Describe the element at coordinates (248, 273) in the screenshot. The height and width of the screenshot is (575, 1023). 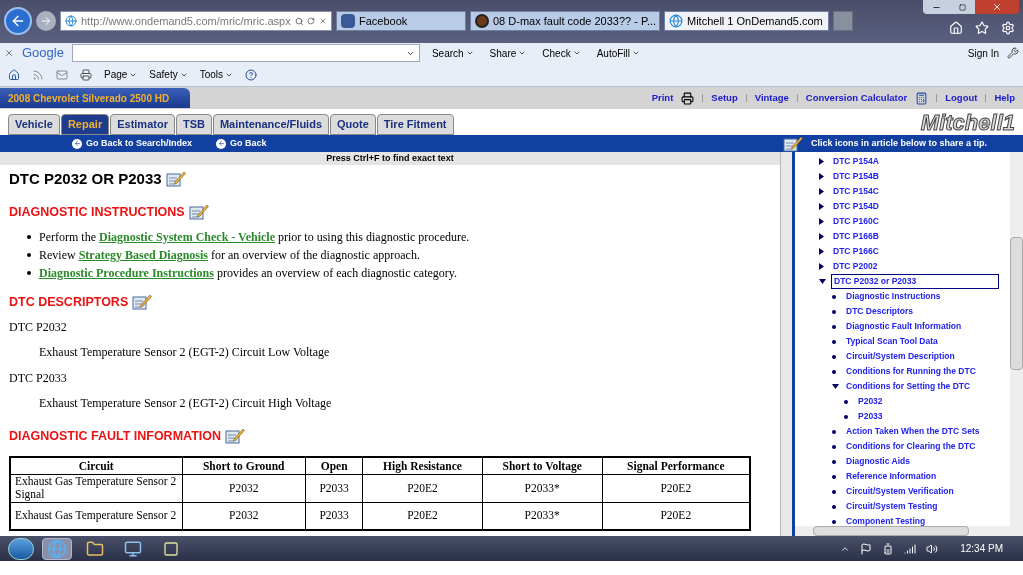
I see `bullet-text: Diagnostic Procedure Instructions provides an overview of each diagnostic category.` at that location.